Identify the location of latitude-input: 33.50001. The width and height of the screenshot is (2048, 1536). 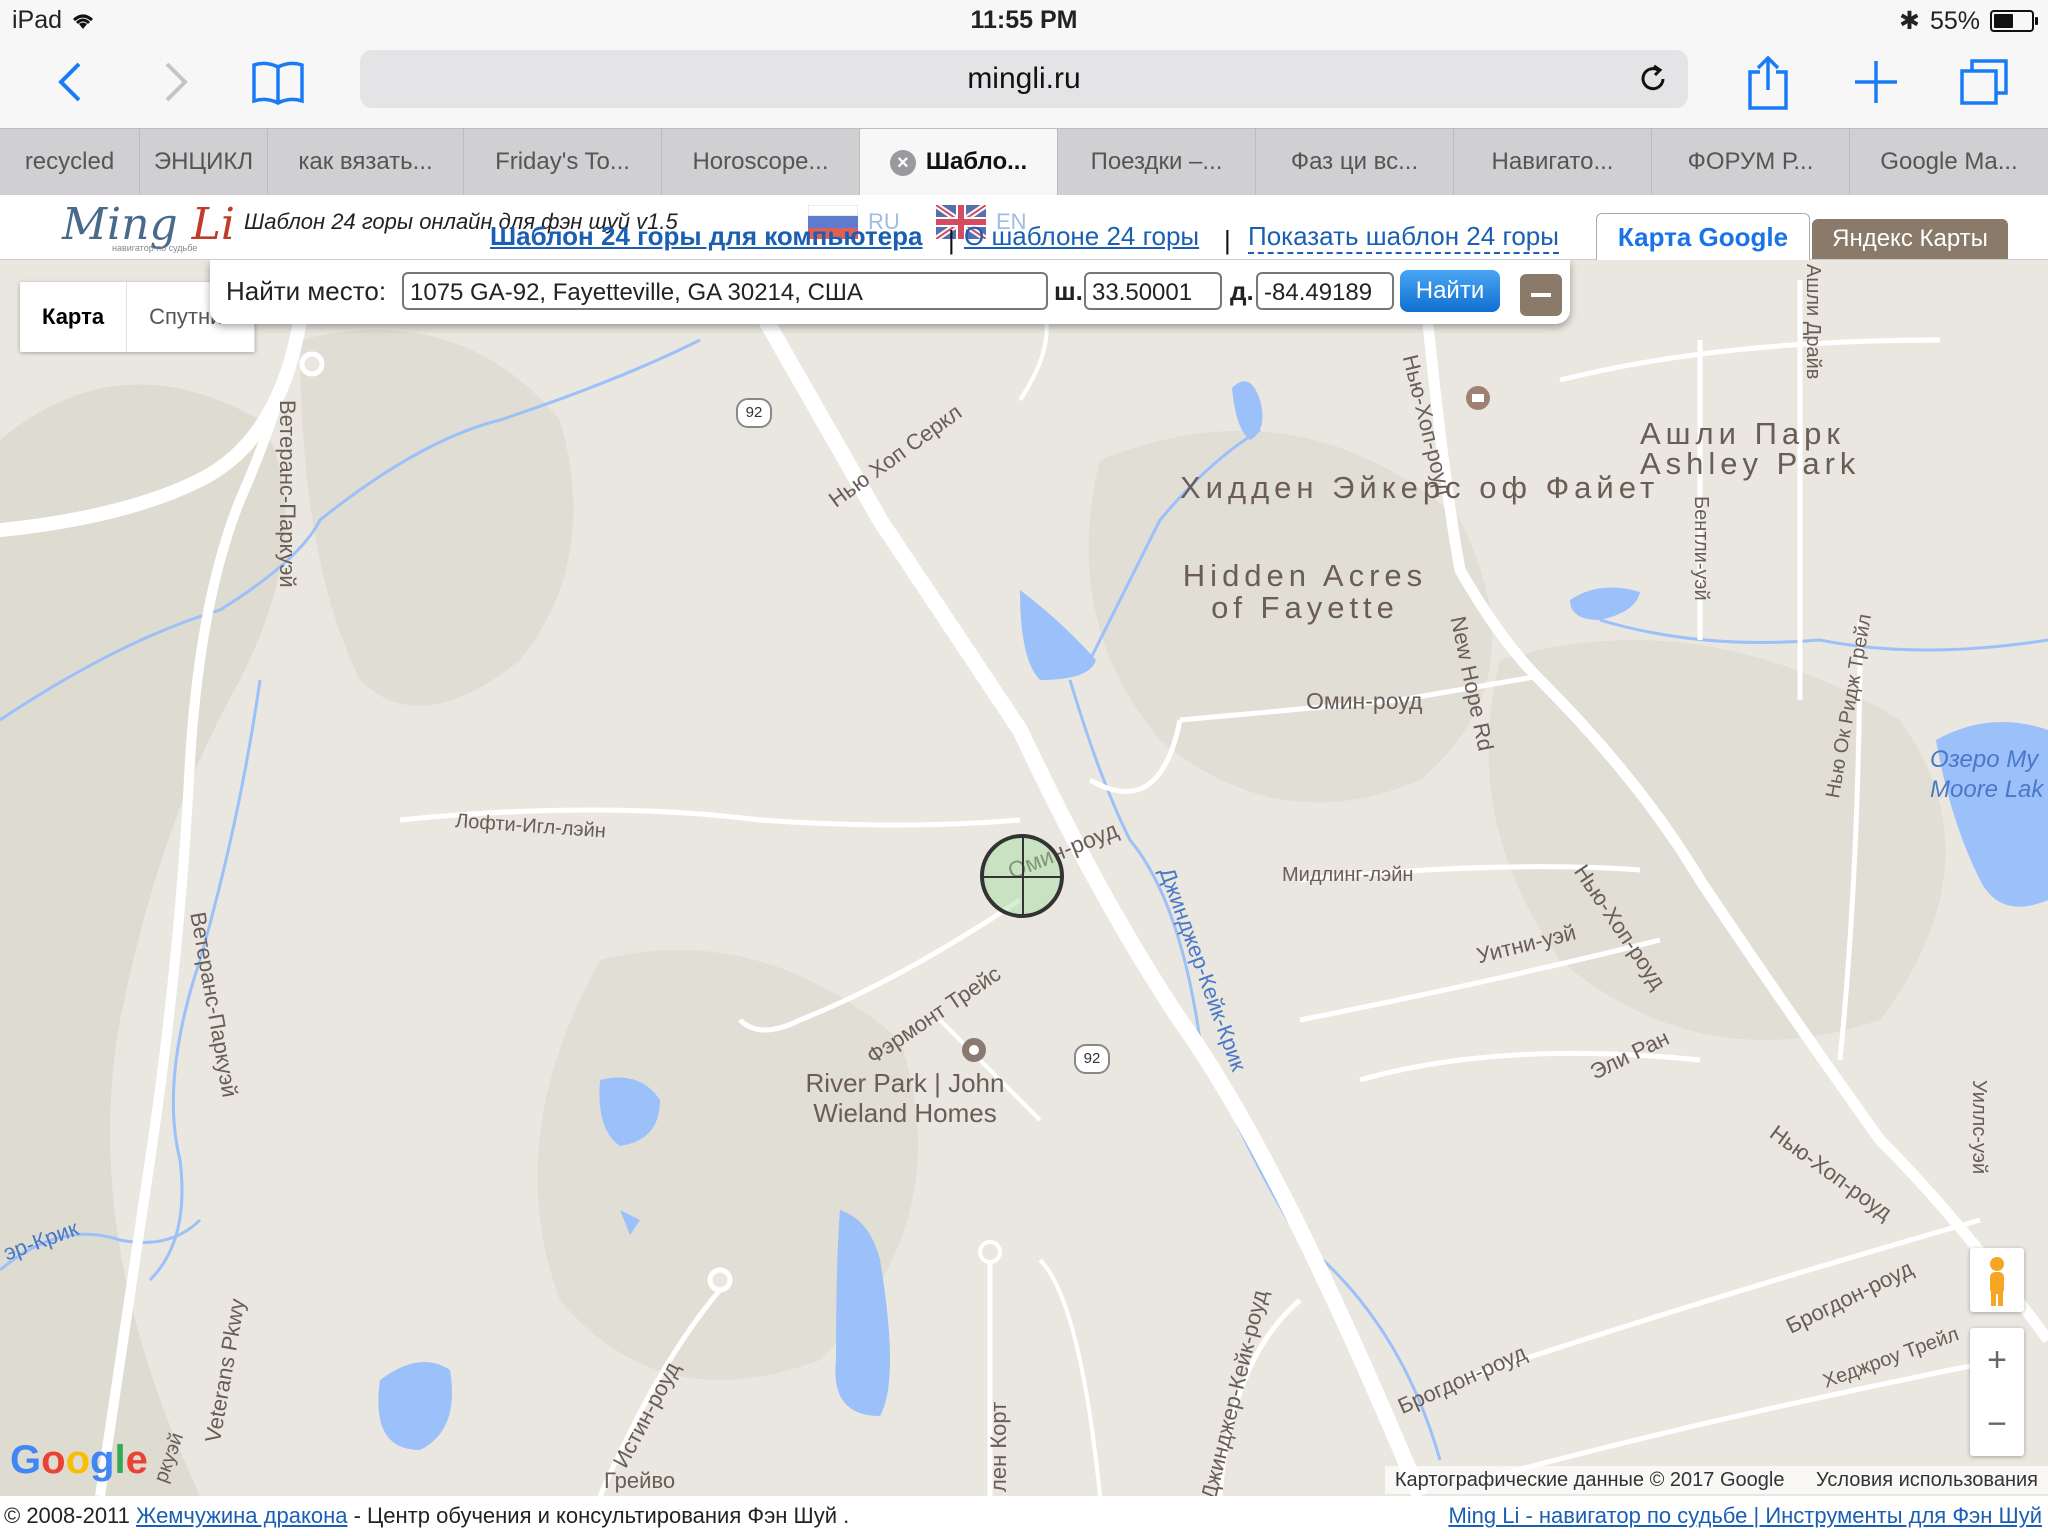
(1153, 291).